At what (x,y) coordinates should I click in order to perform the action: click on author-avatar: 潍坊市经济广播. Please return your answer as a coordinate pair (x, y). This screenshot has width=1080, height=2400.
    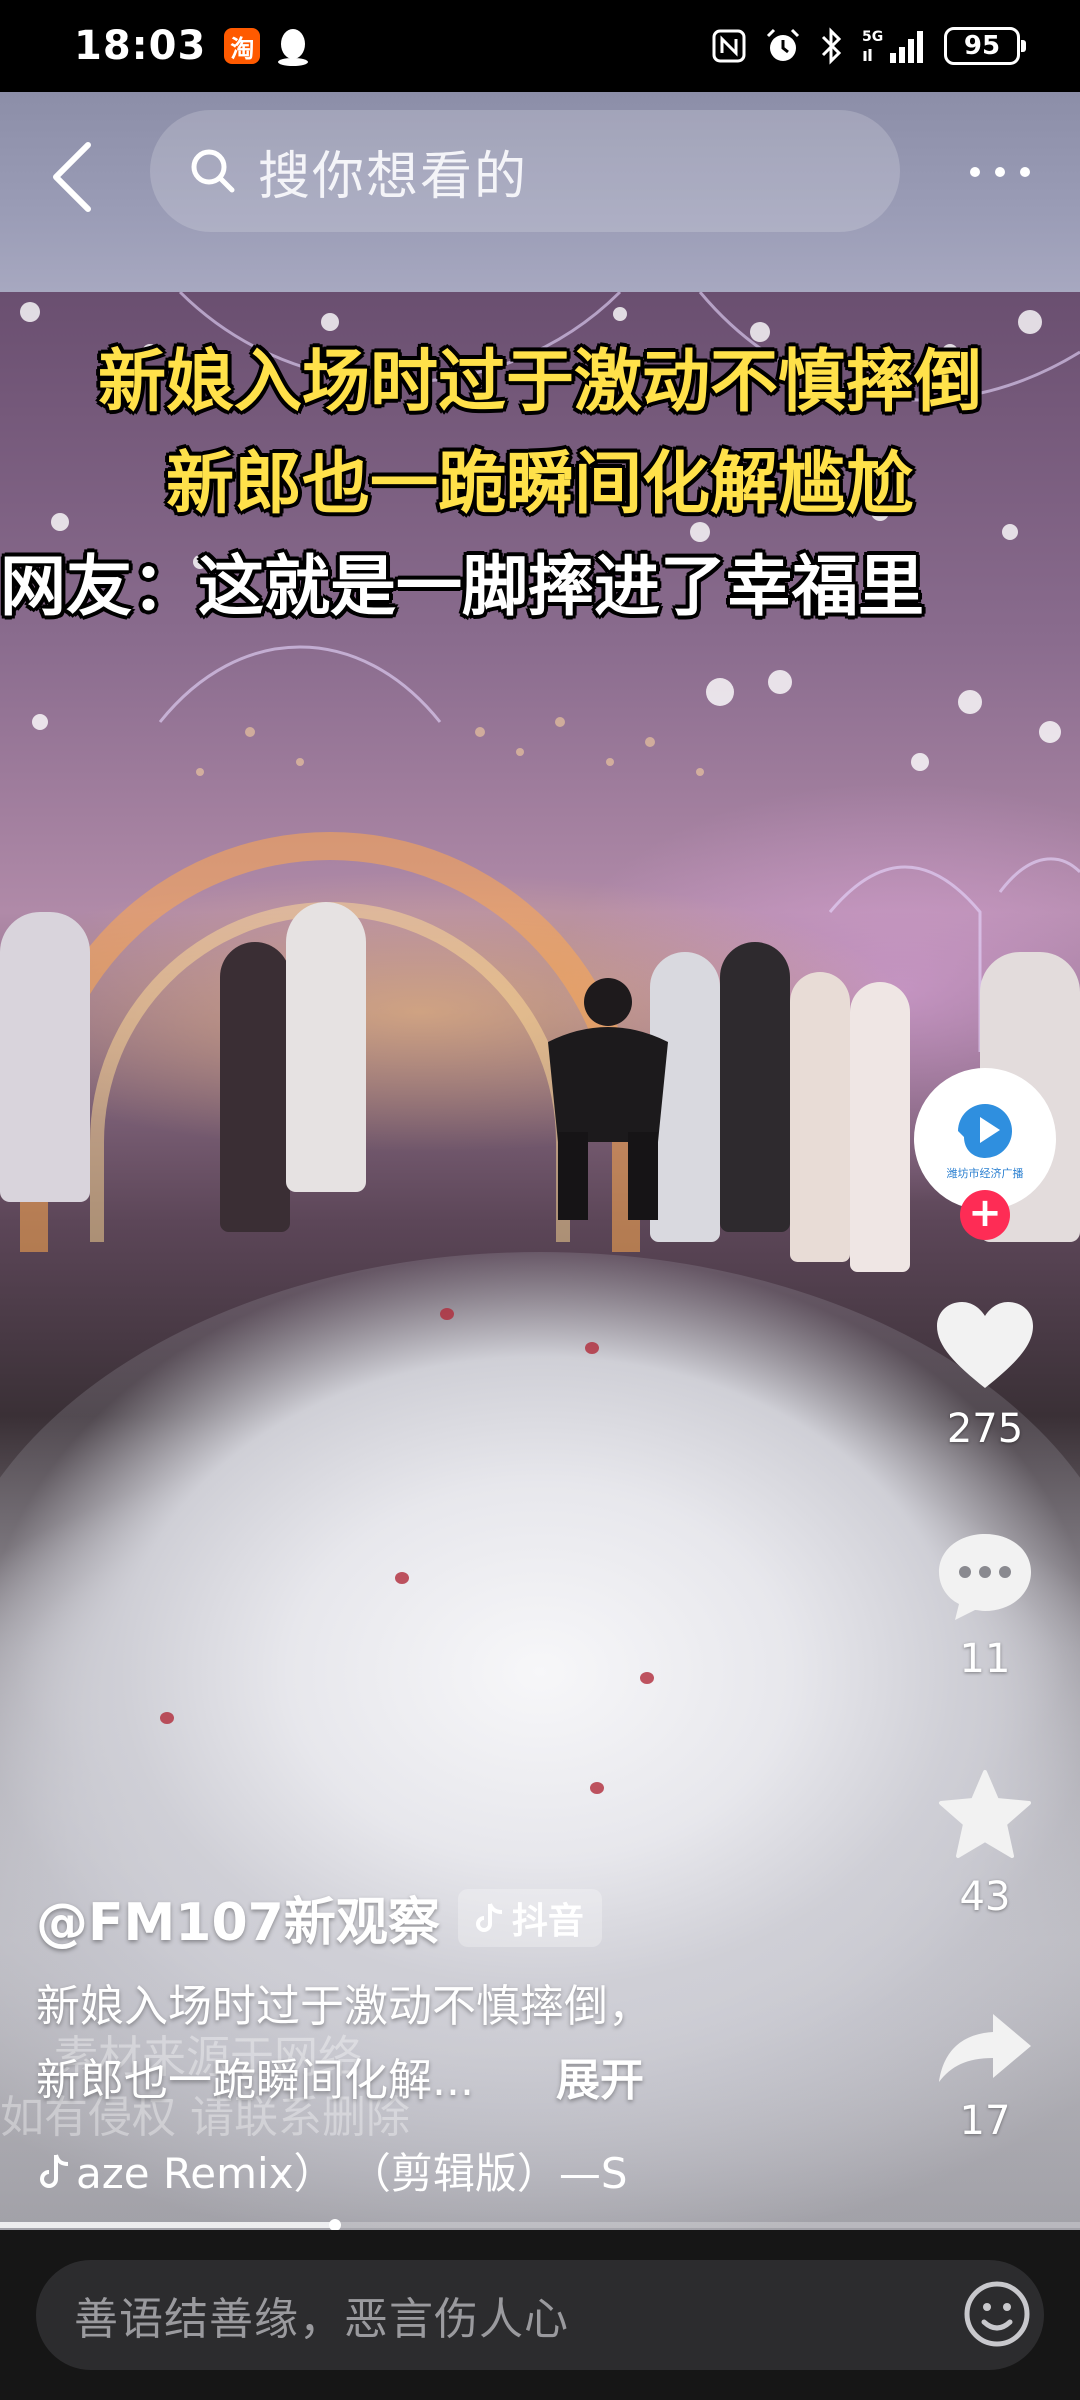
    Looking at the image, I should click on (985, 1139).